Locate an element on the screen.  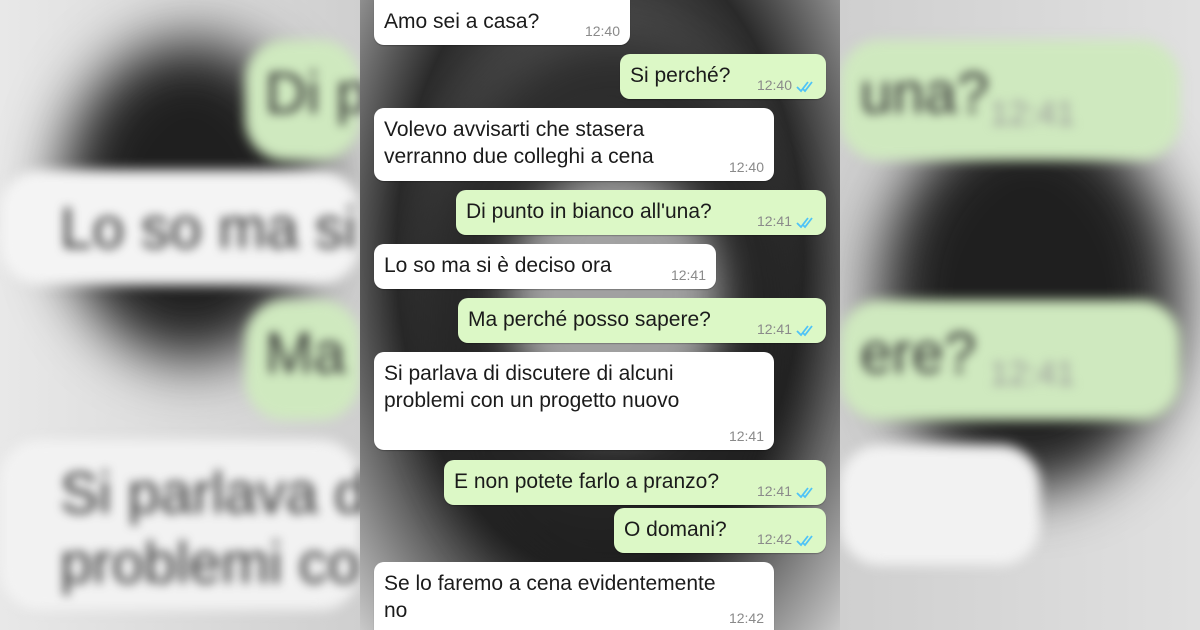
message-bubble-outgoing: O domani? 12:42 is located at coordinates (720, 530).